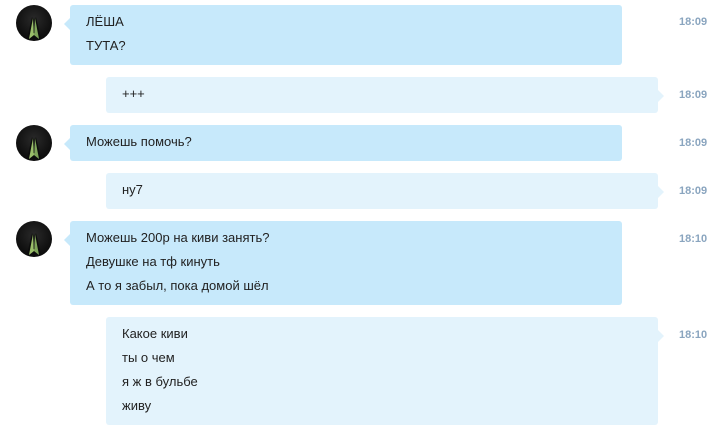  What do you see at coordinates (385, 191) in the screenshot?
I see `message-bubble: ну7` at bounding box center [385, 191].